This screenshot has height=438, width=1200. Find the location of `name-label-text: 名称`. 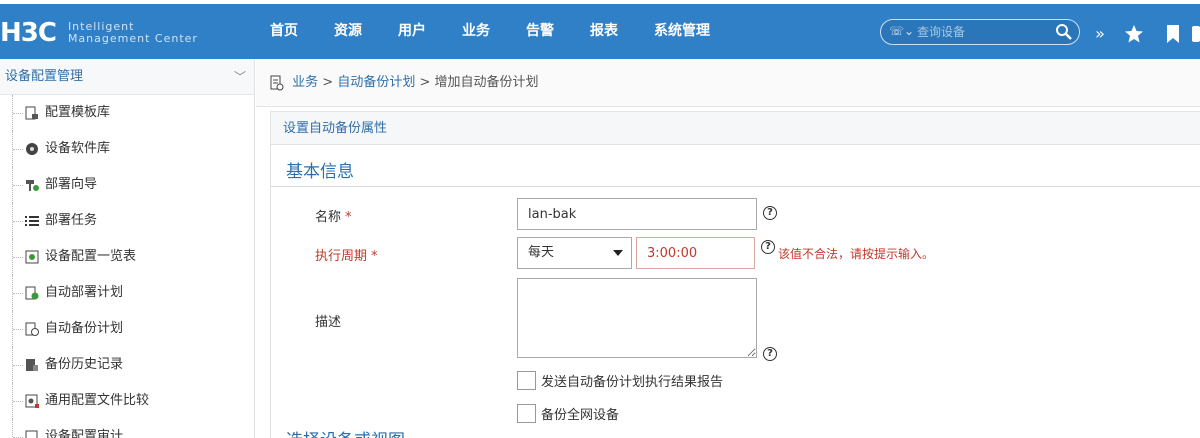

name-label-text: 名称 is located at coordinates (328, 217).